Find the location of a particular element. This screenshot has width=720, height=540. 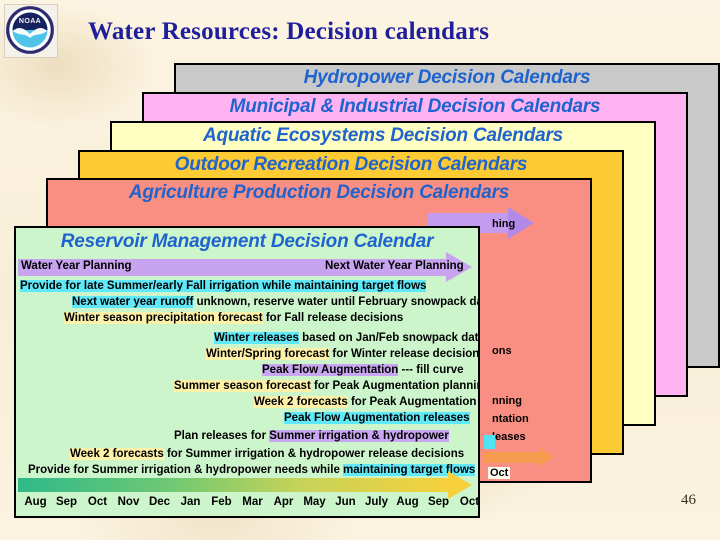

decision-line-highlight: Summer season forecast is located at coordinates (242, 386).